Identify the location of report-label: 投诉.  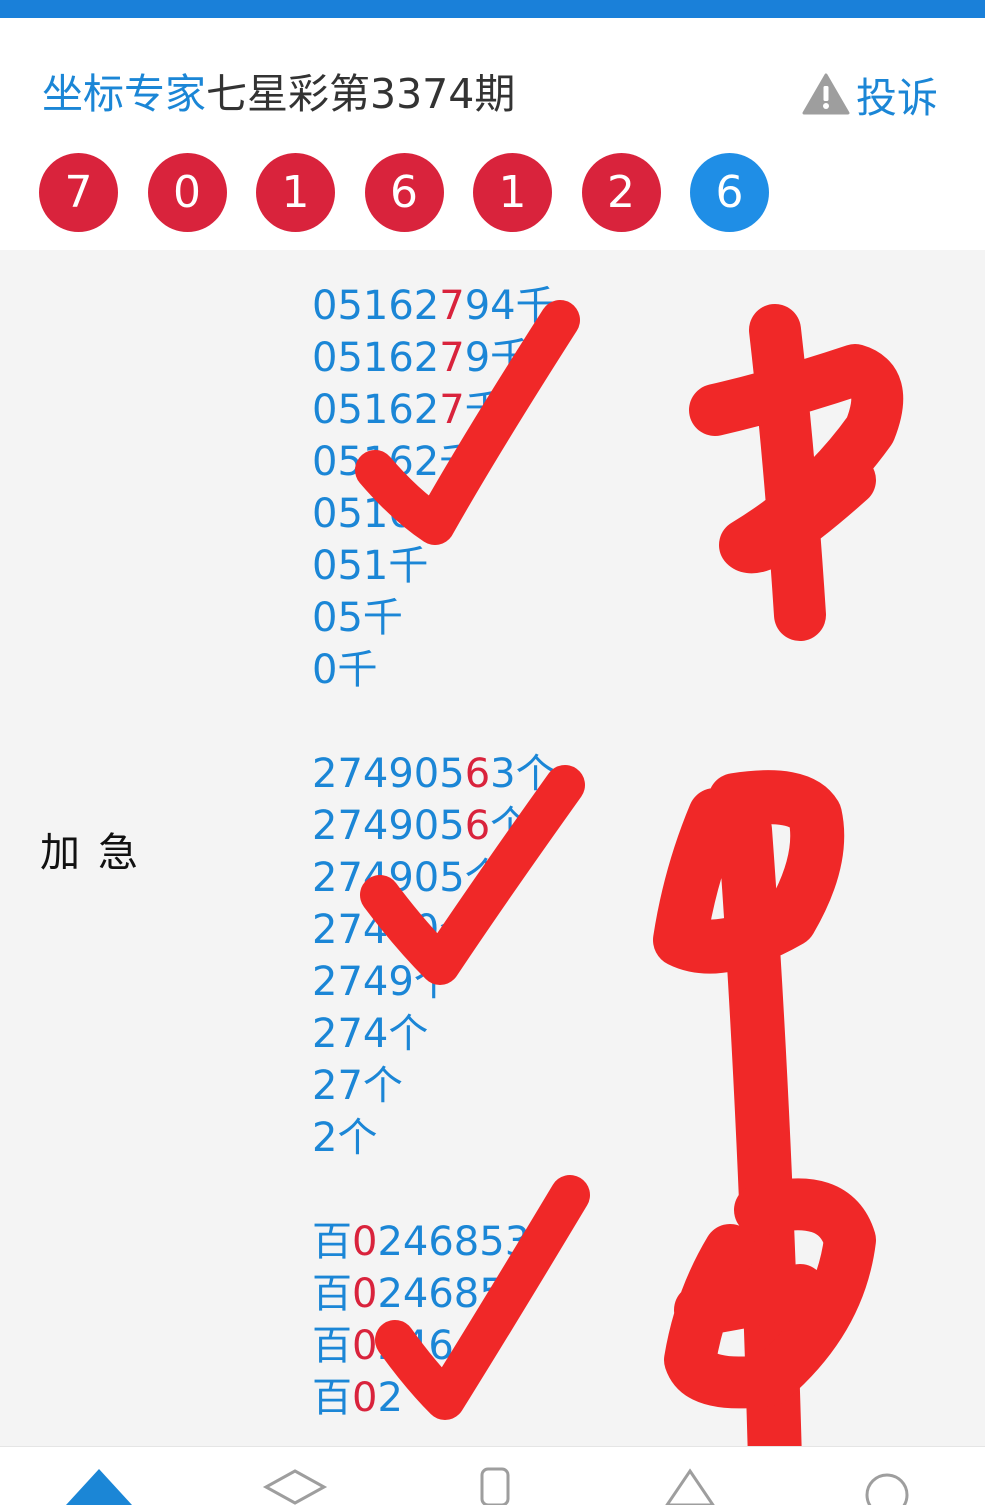
(897, 98).